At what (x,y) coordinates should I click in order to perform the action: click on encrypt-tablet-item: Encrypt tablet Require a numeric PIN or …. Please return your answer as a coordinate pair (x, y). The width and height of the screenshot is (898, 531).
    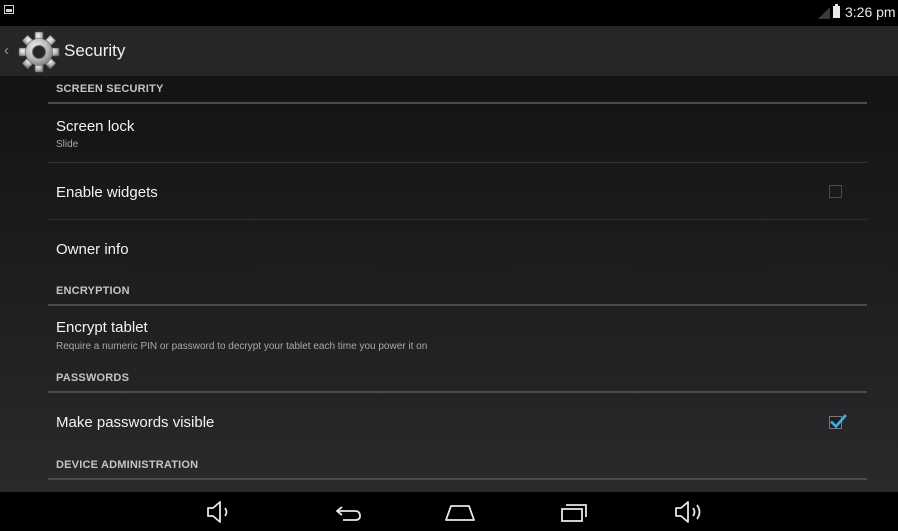
    Looking at the image, I should click on (457, 334).